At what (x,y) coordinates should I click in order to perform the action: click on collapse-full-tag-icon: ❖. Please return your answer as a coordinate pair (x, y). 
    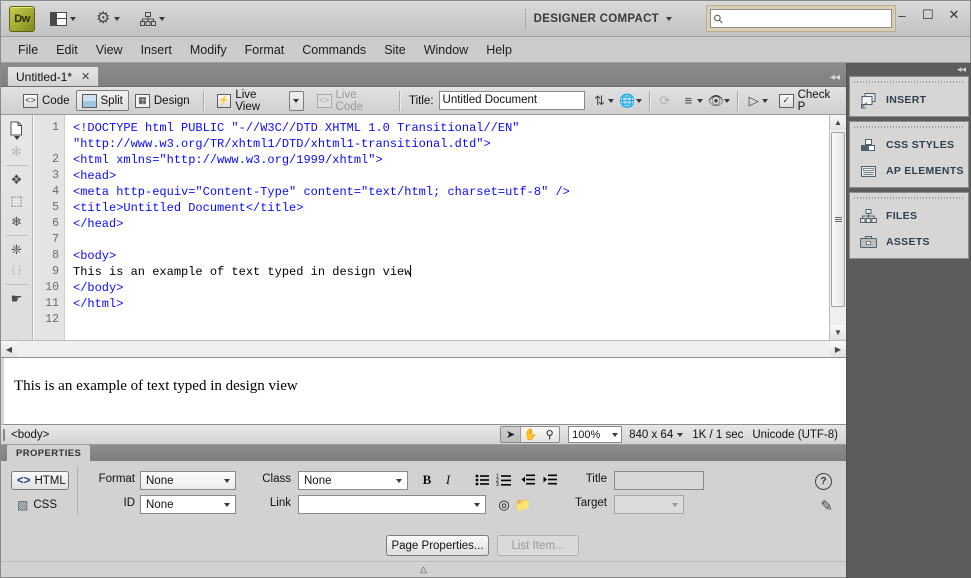
    Looking at the image, I should click on (17, 179).